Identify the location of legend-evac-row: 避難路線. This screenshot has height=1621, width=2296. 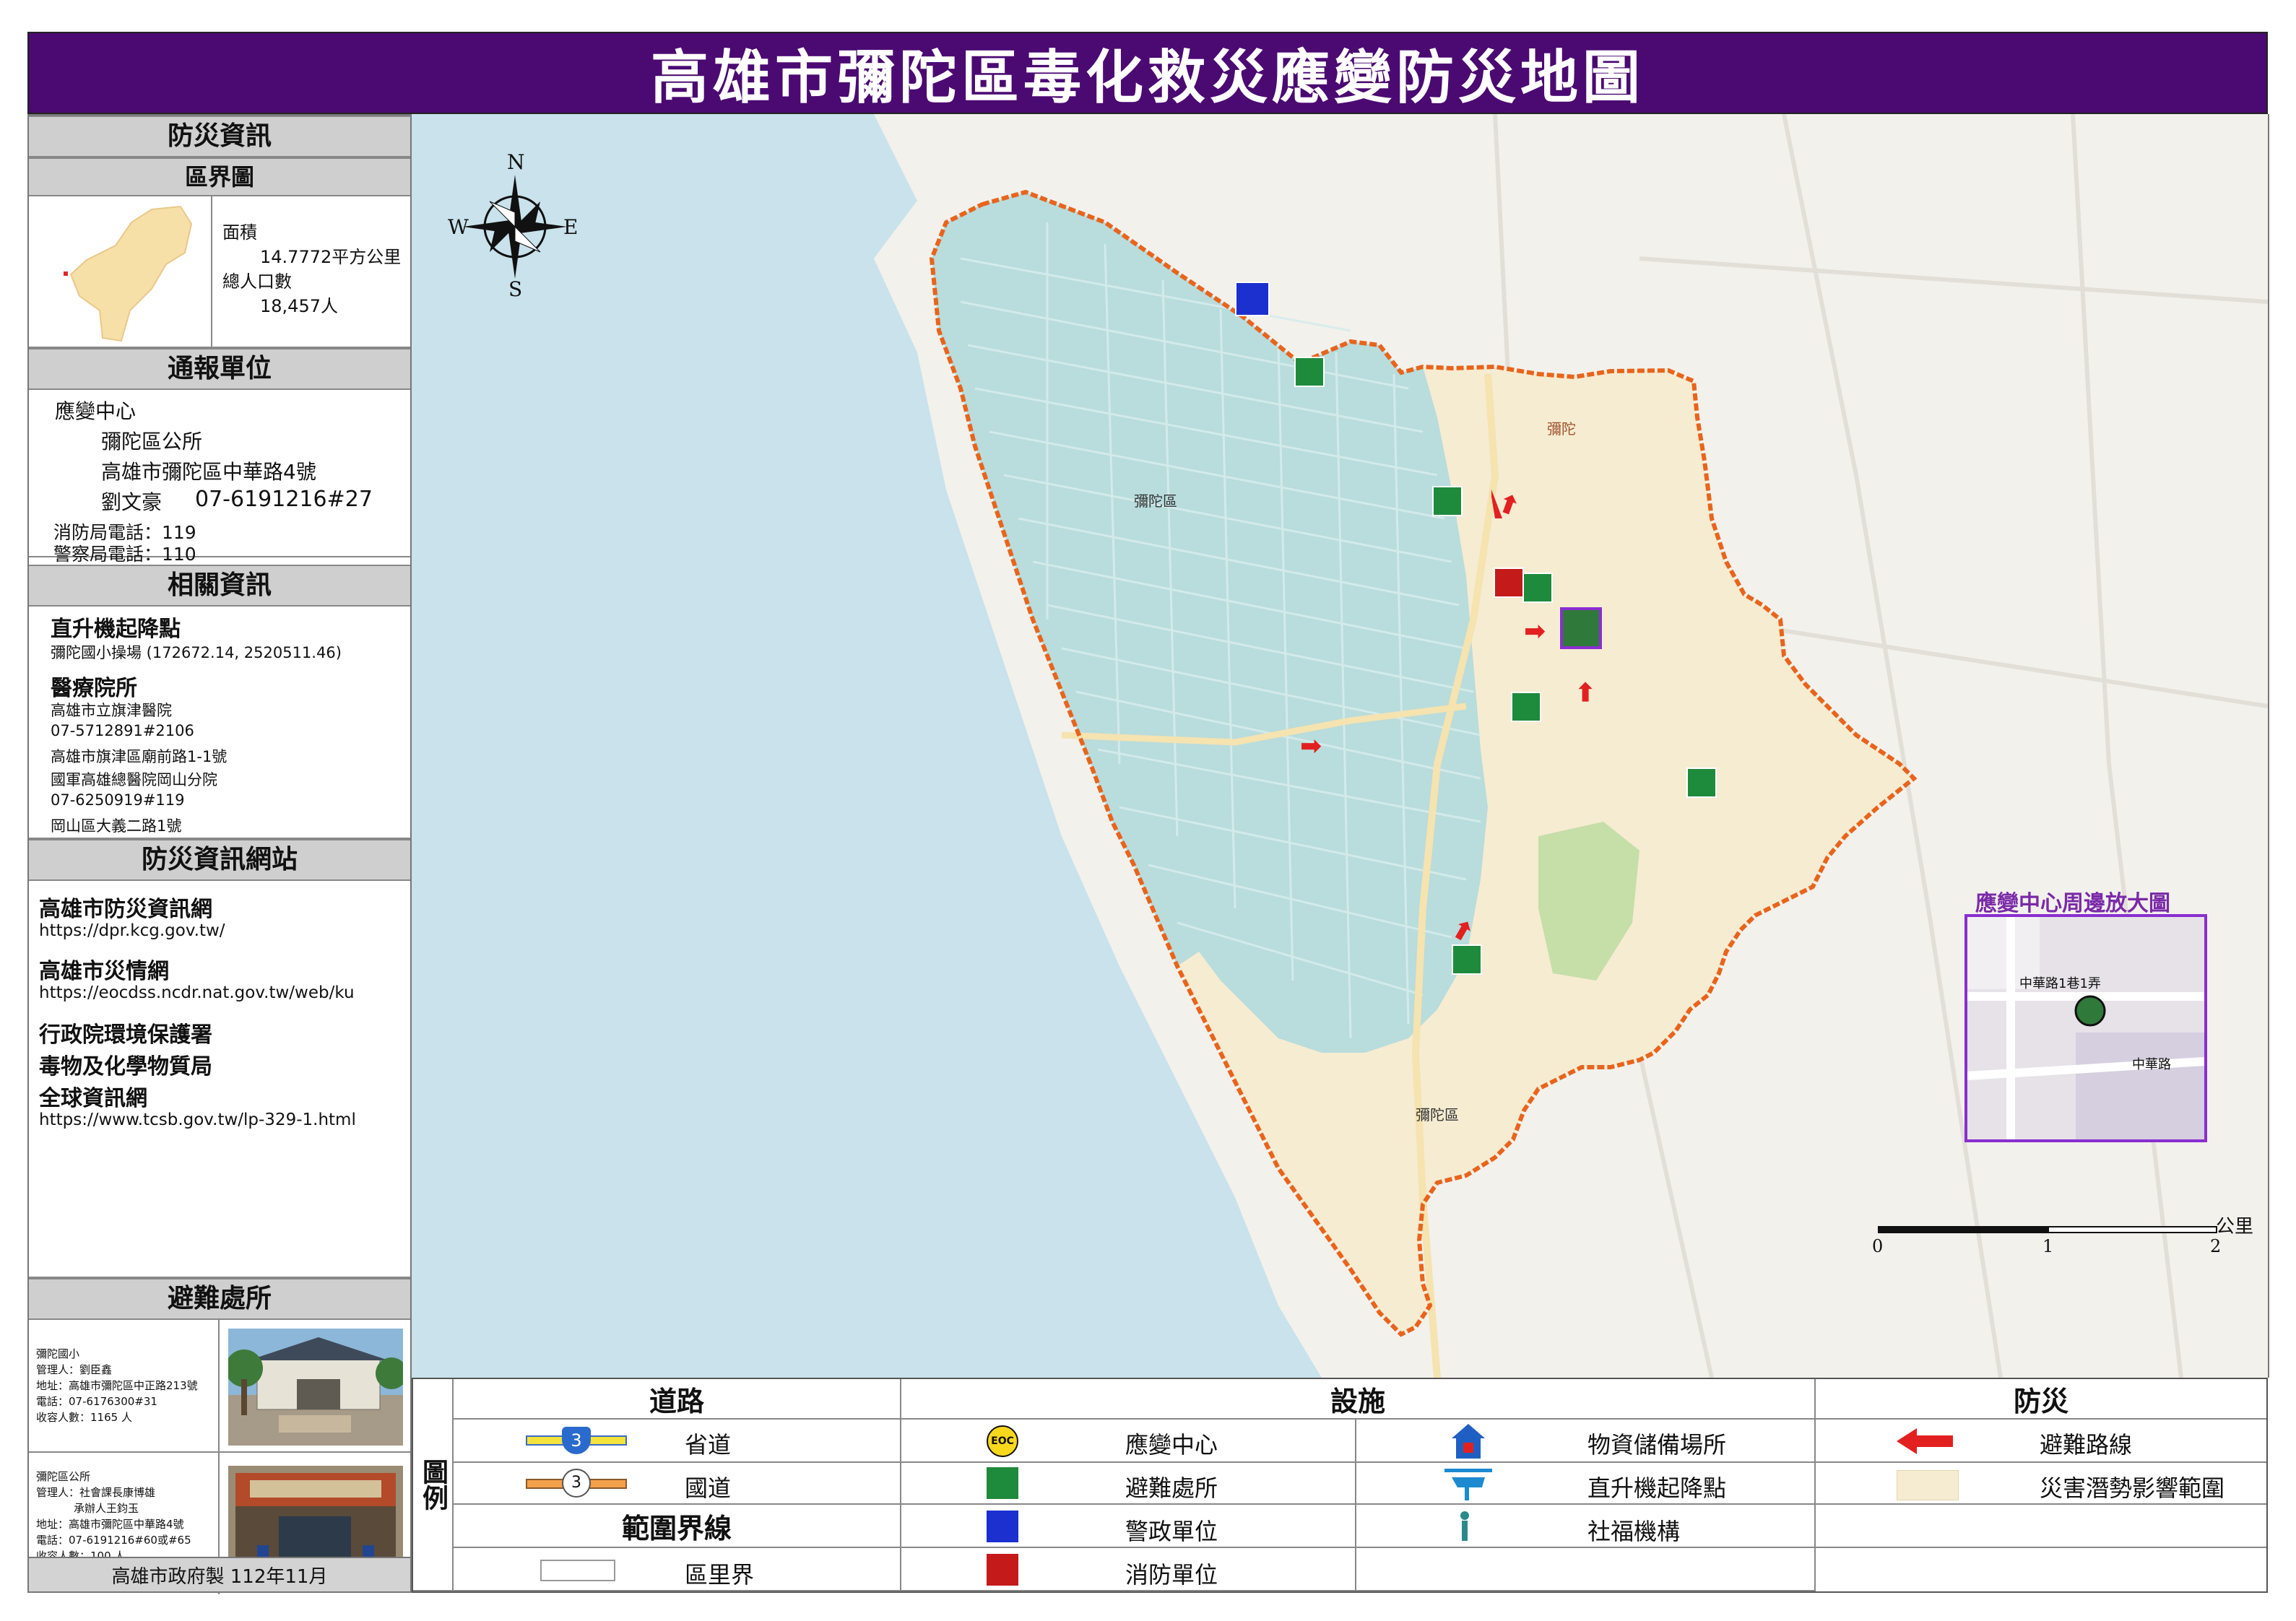
(2041, 1441).